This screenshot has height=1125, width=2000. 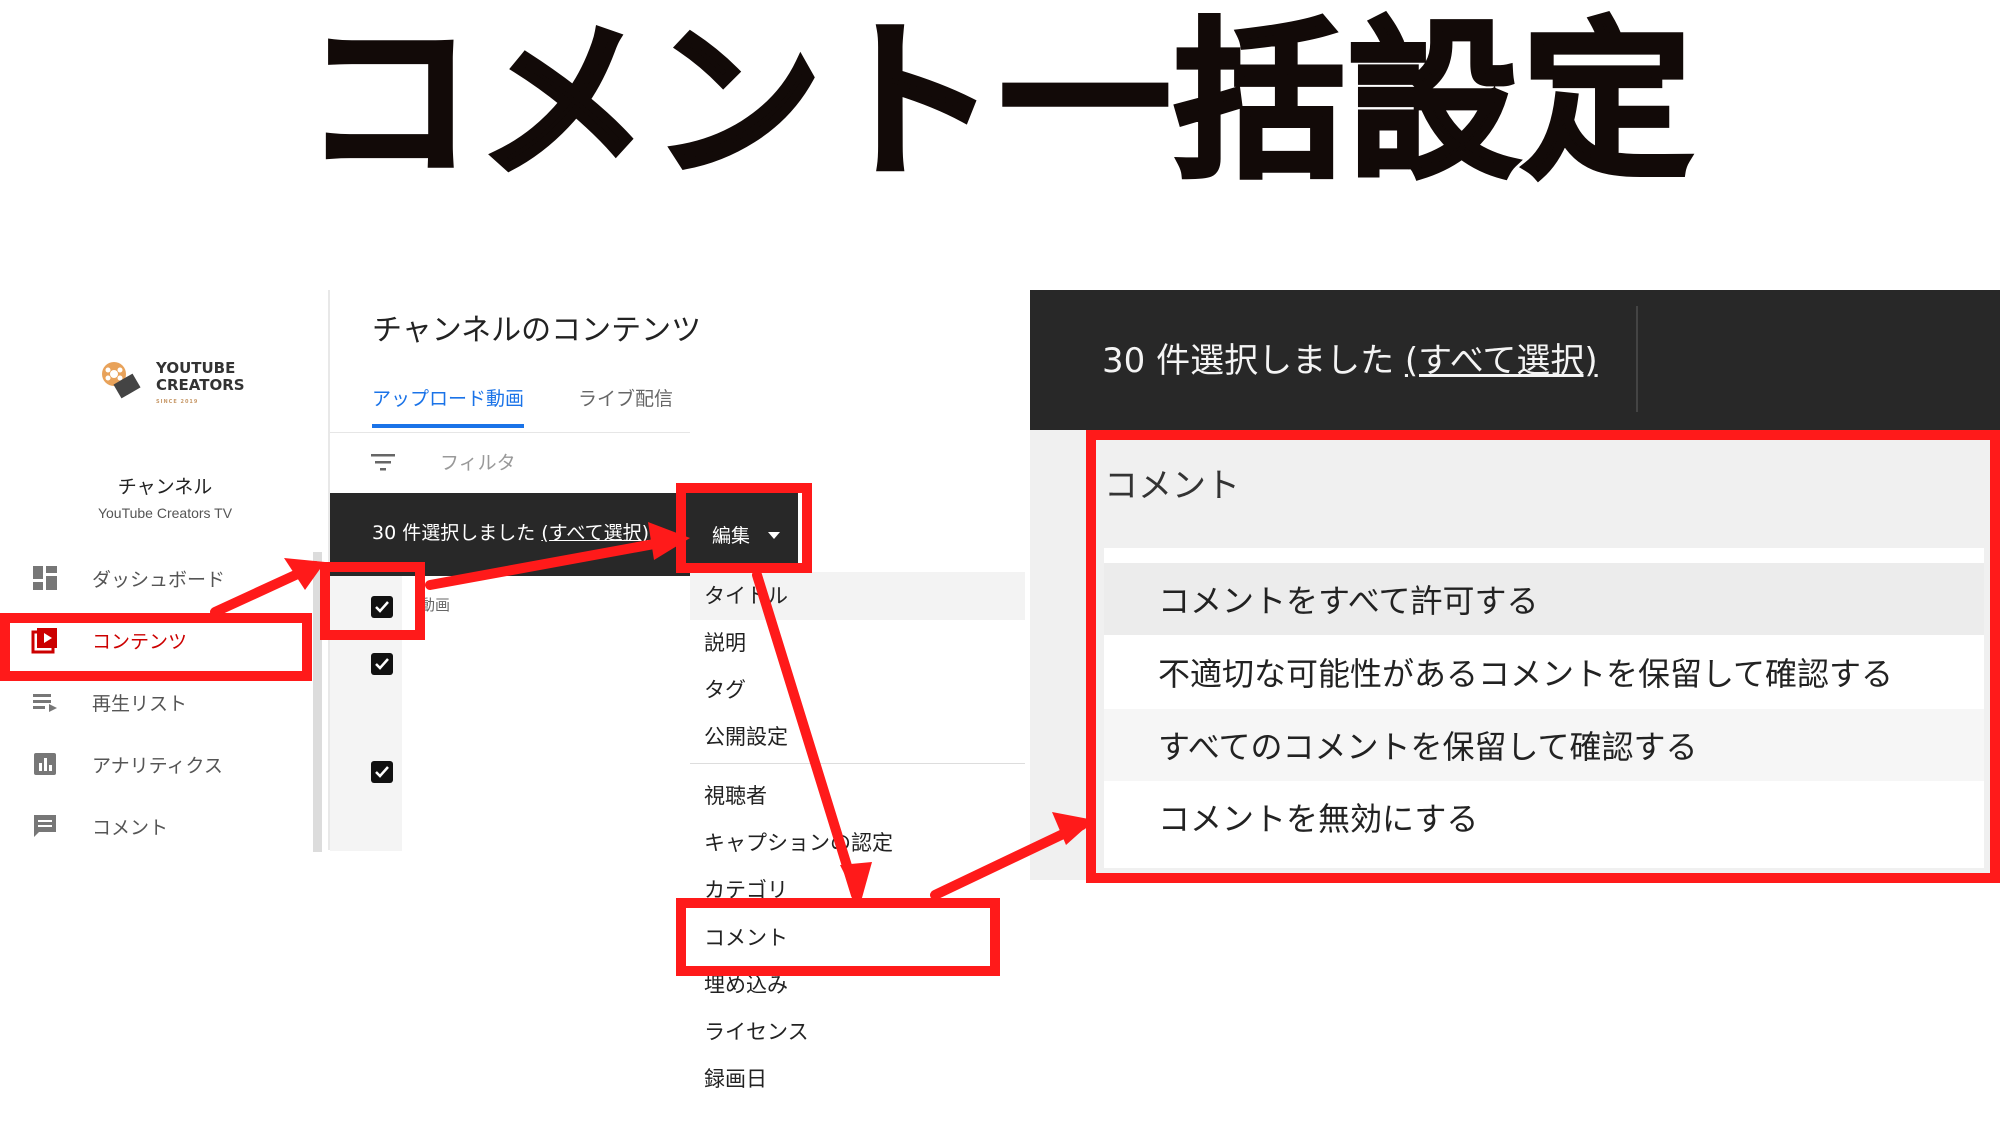 What do you see at coordinates (669, 541) in the screenshot?
I see `arrow-head` at bounding box center [669, 541].